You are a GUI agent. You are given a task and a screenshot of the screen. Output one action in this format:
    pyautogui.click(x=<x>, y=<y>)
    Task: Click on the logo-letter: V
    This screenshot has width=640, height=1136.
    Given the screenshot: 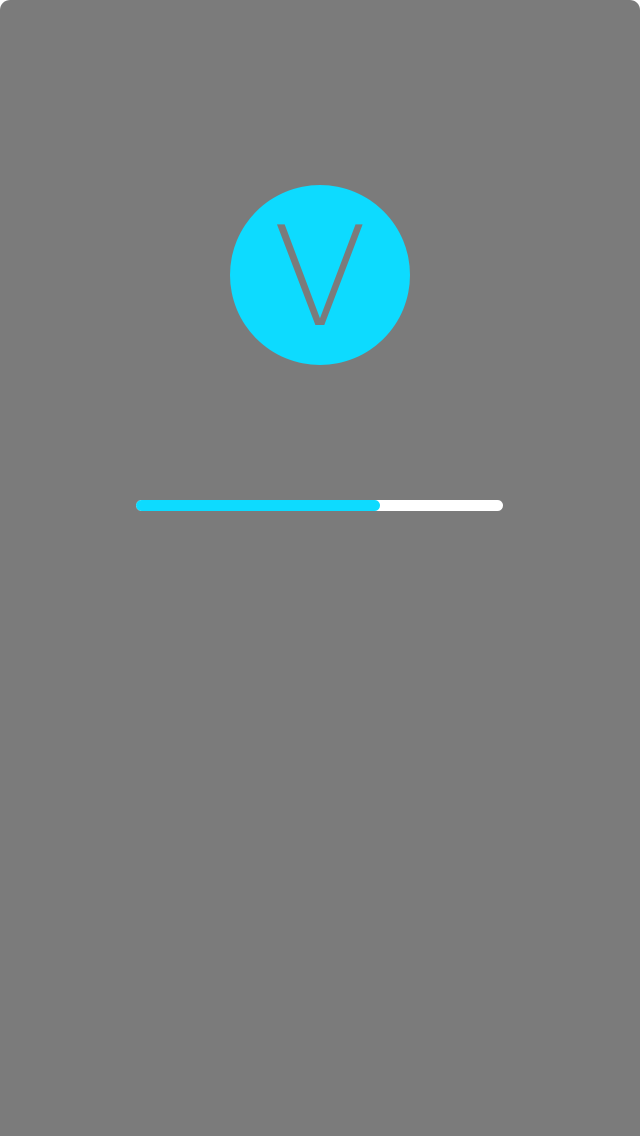 What is the action you would take?
    pyautogui.click(x=320, y=277)
    